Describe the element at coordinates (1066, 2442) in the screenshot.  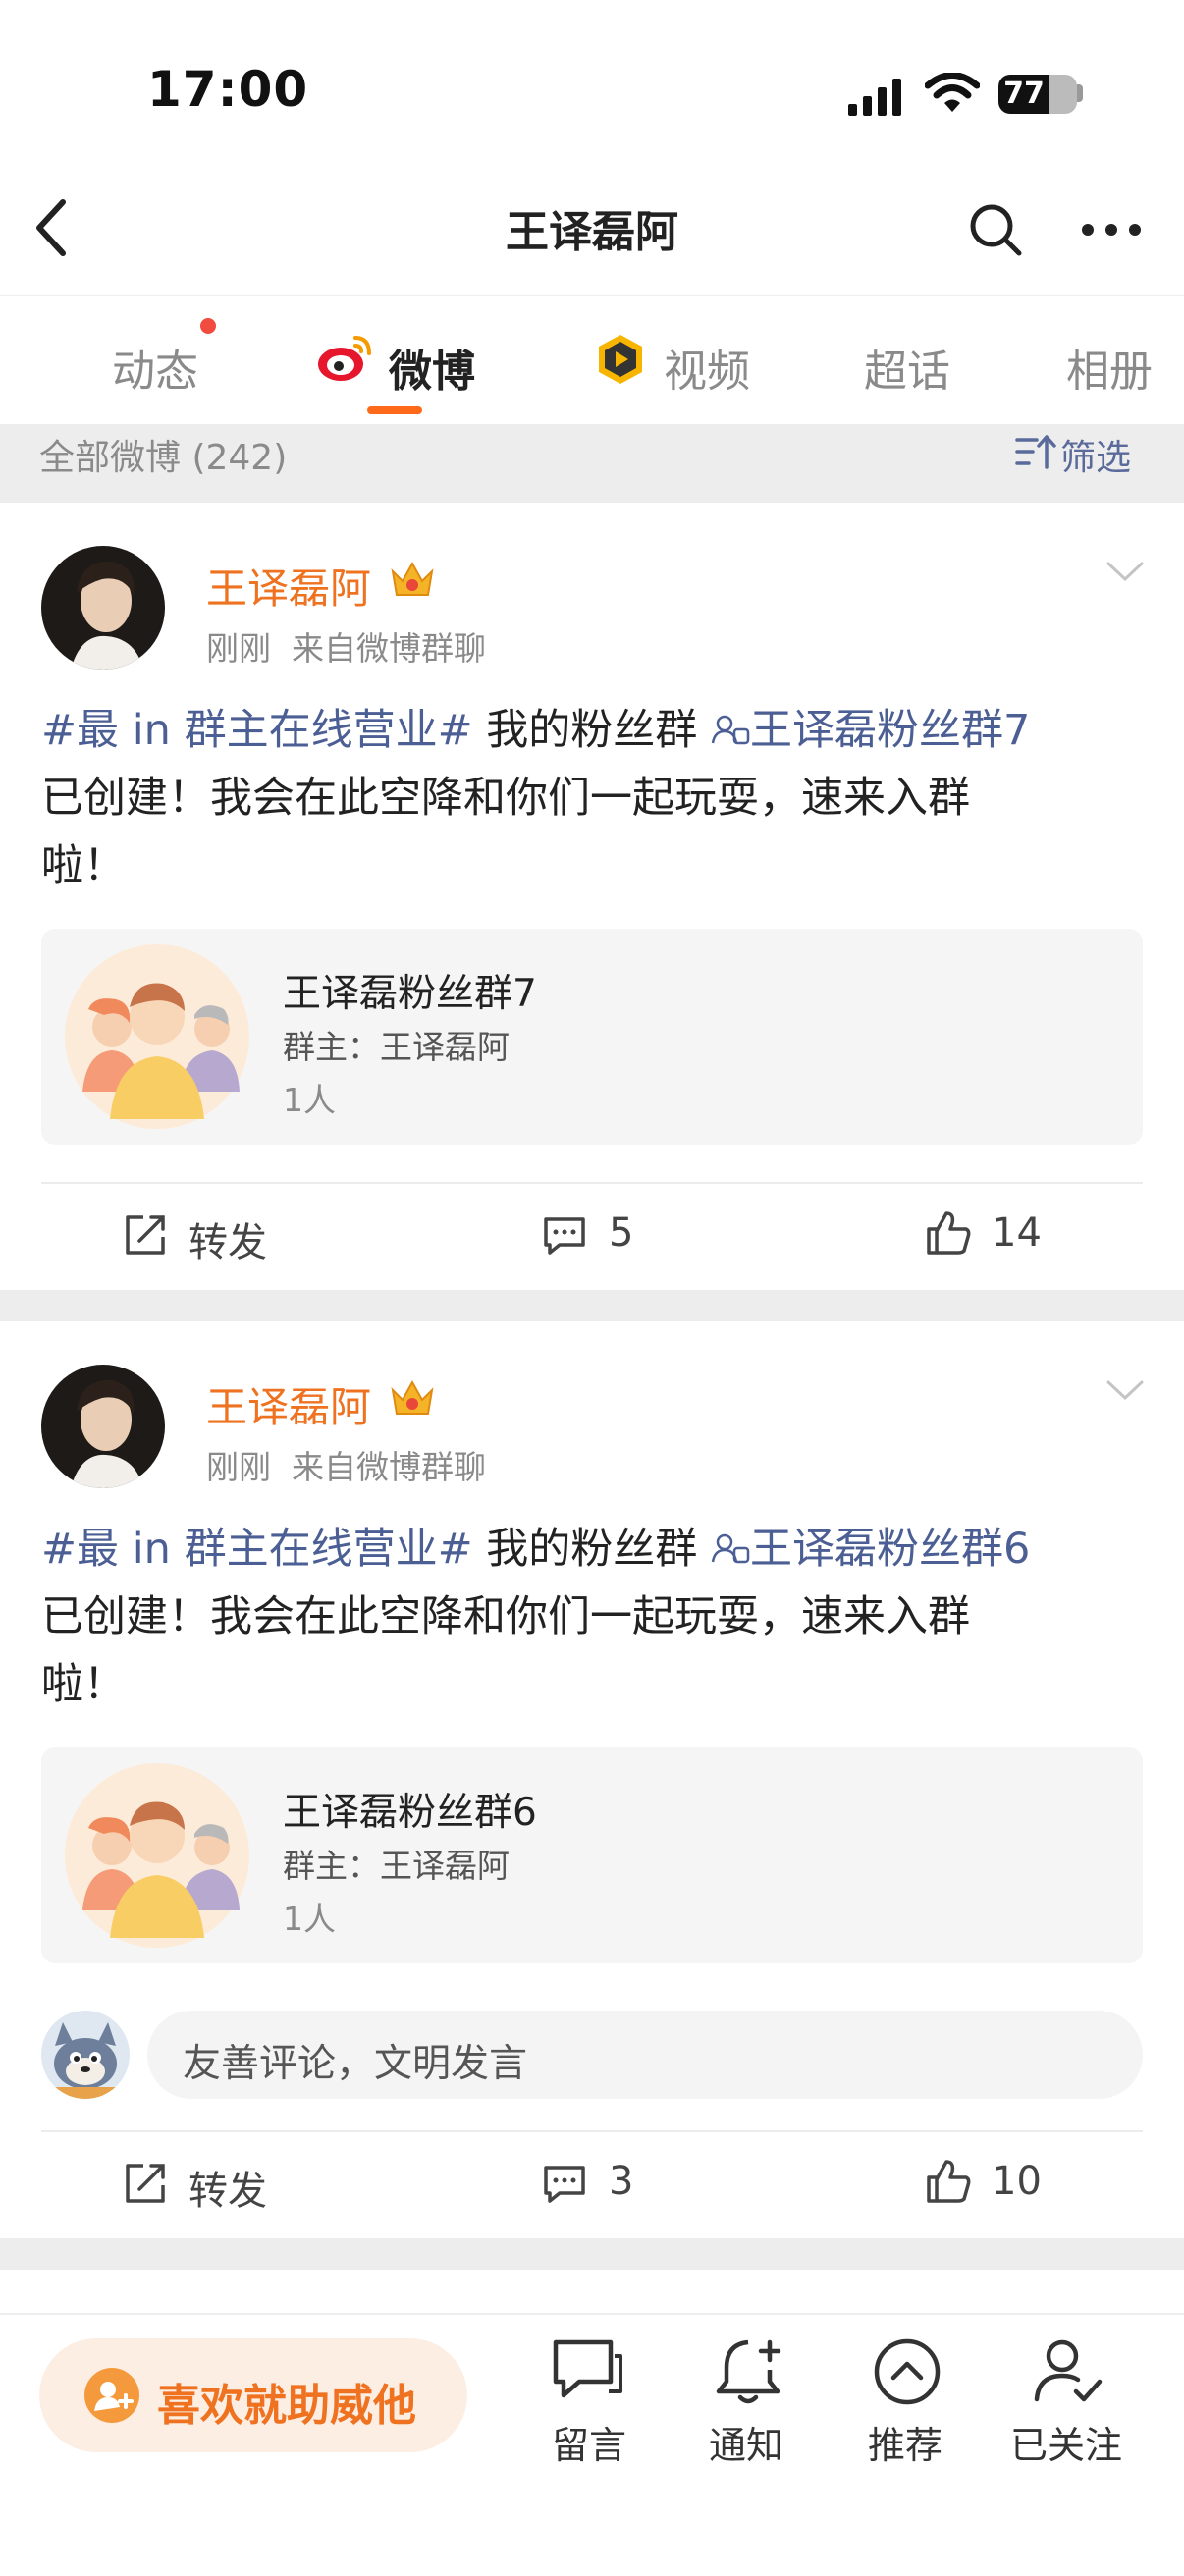
I see `bottom-item-following: 已关注` at that location.